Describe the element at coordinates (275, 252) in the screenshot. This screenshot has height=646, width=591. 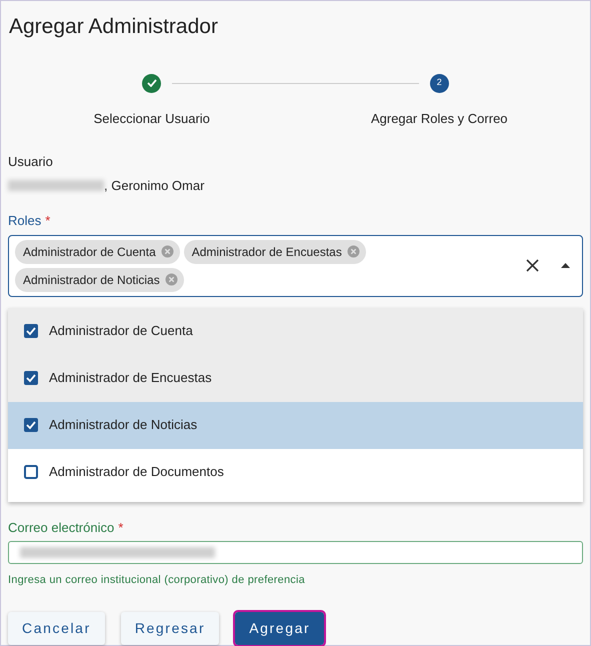
I see `role-chip: Administrador de Encuestas` at that location.